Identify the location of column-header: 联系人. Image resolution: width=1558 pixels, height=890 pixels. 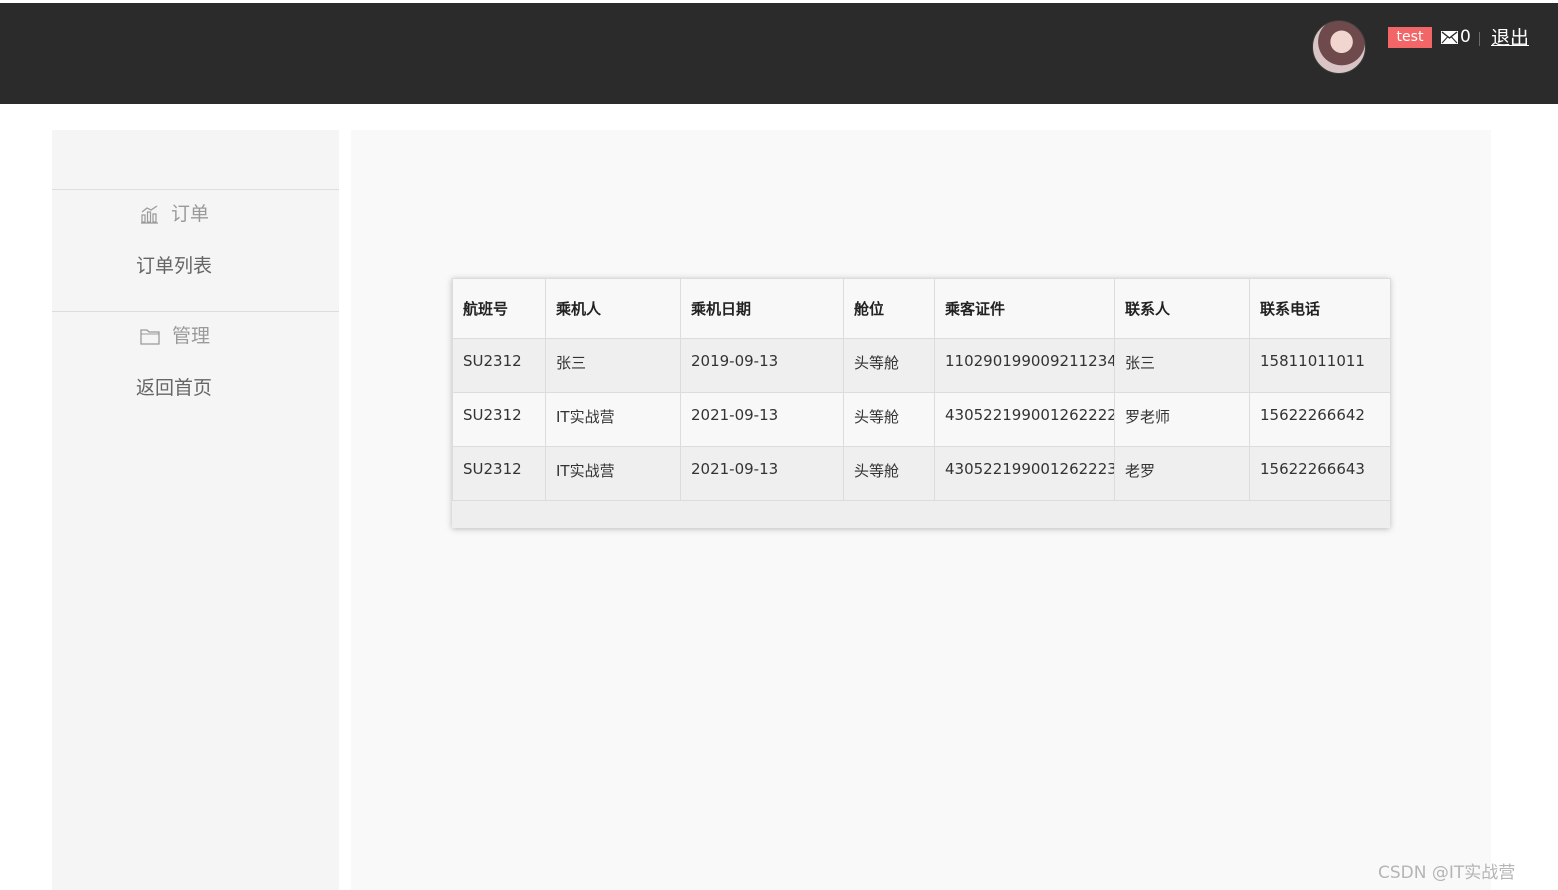
(1182, 308).